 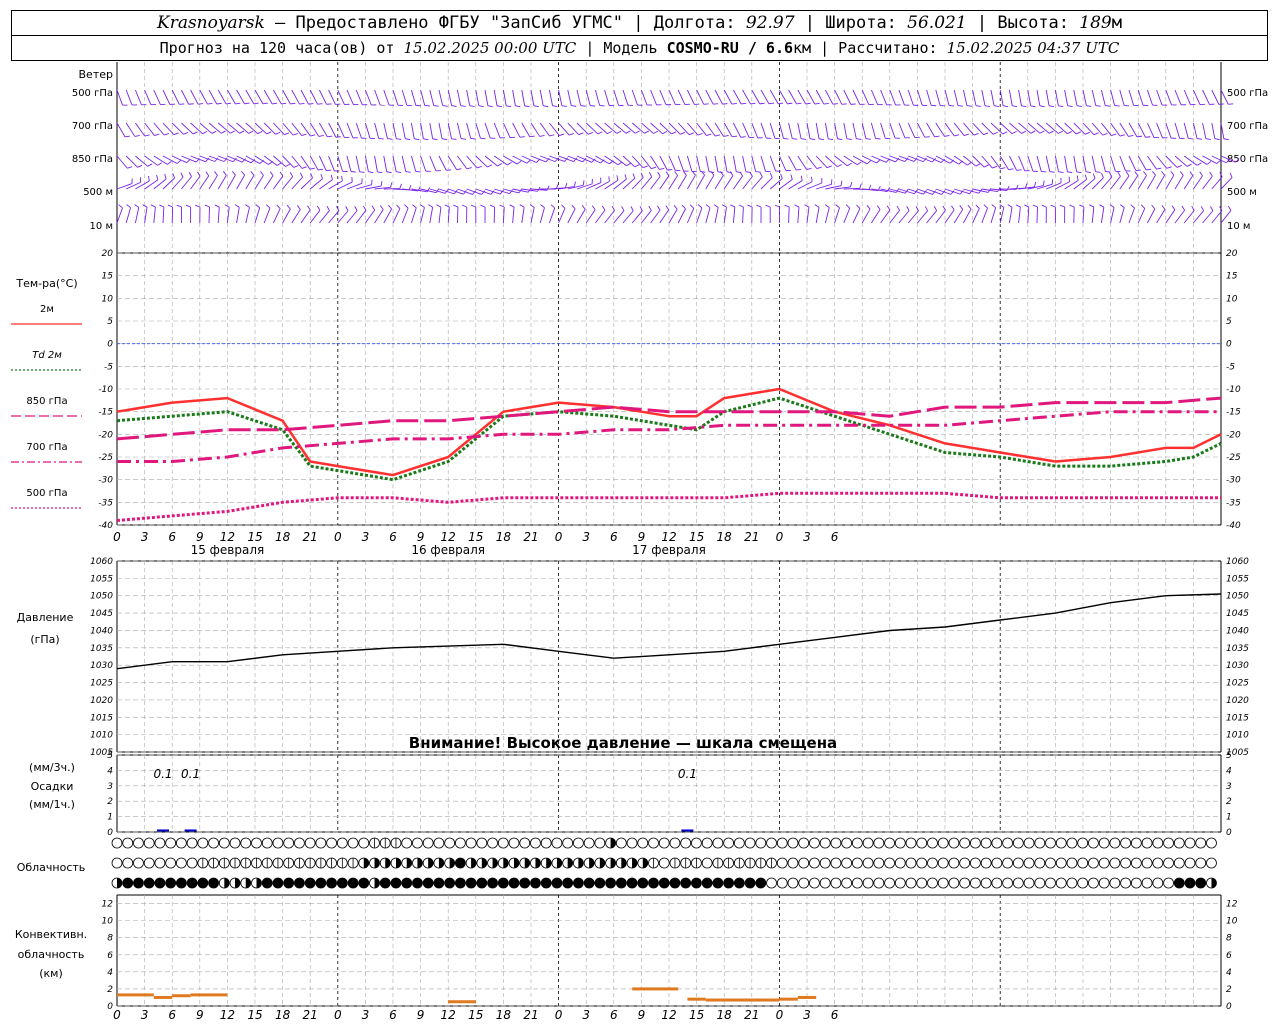 What do you see at coordinates (366, 1015) in the screenshot?
I see `conv-xtick: 3` at bounding box center [366, 1015].